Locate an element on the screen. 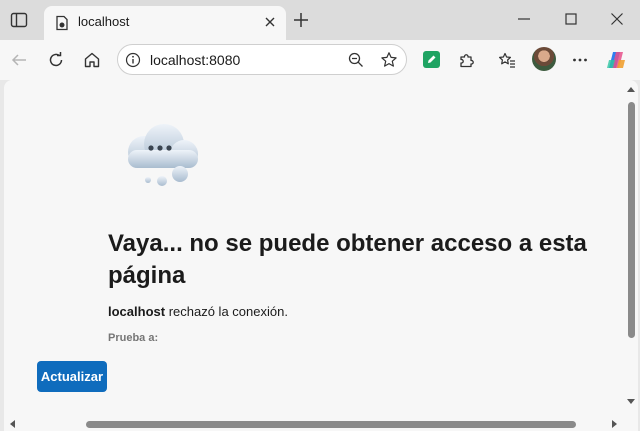 Image resolution: width=640 pixels, height=431 pixels. pencil-icon is located at coordinates (432, 59).